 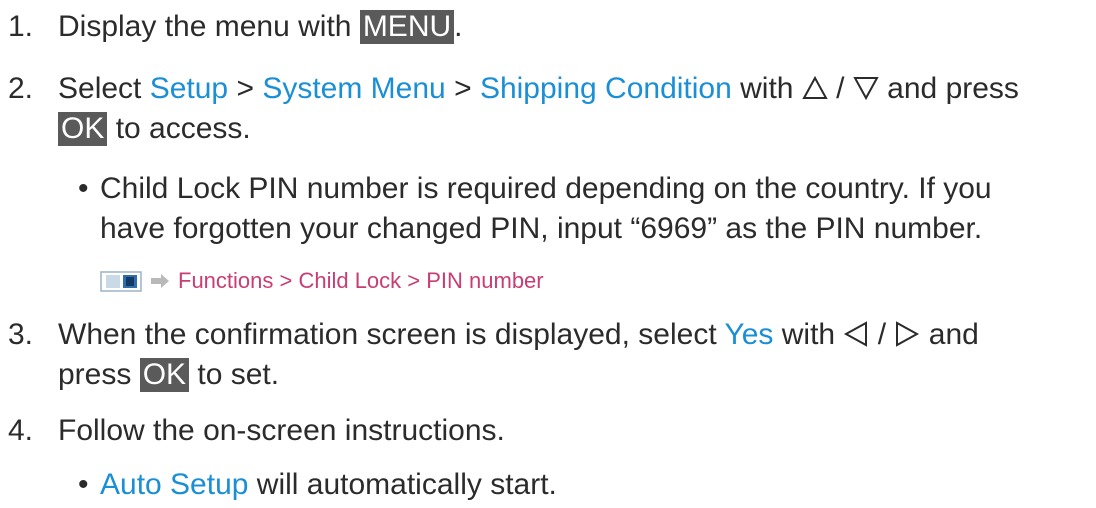 I want to click on menu-key: MENU, so click(x=407, y=27).